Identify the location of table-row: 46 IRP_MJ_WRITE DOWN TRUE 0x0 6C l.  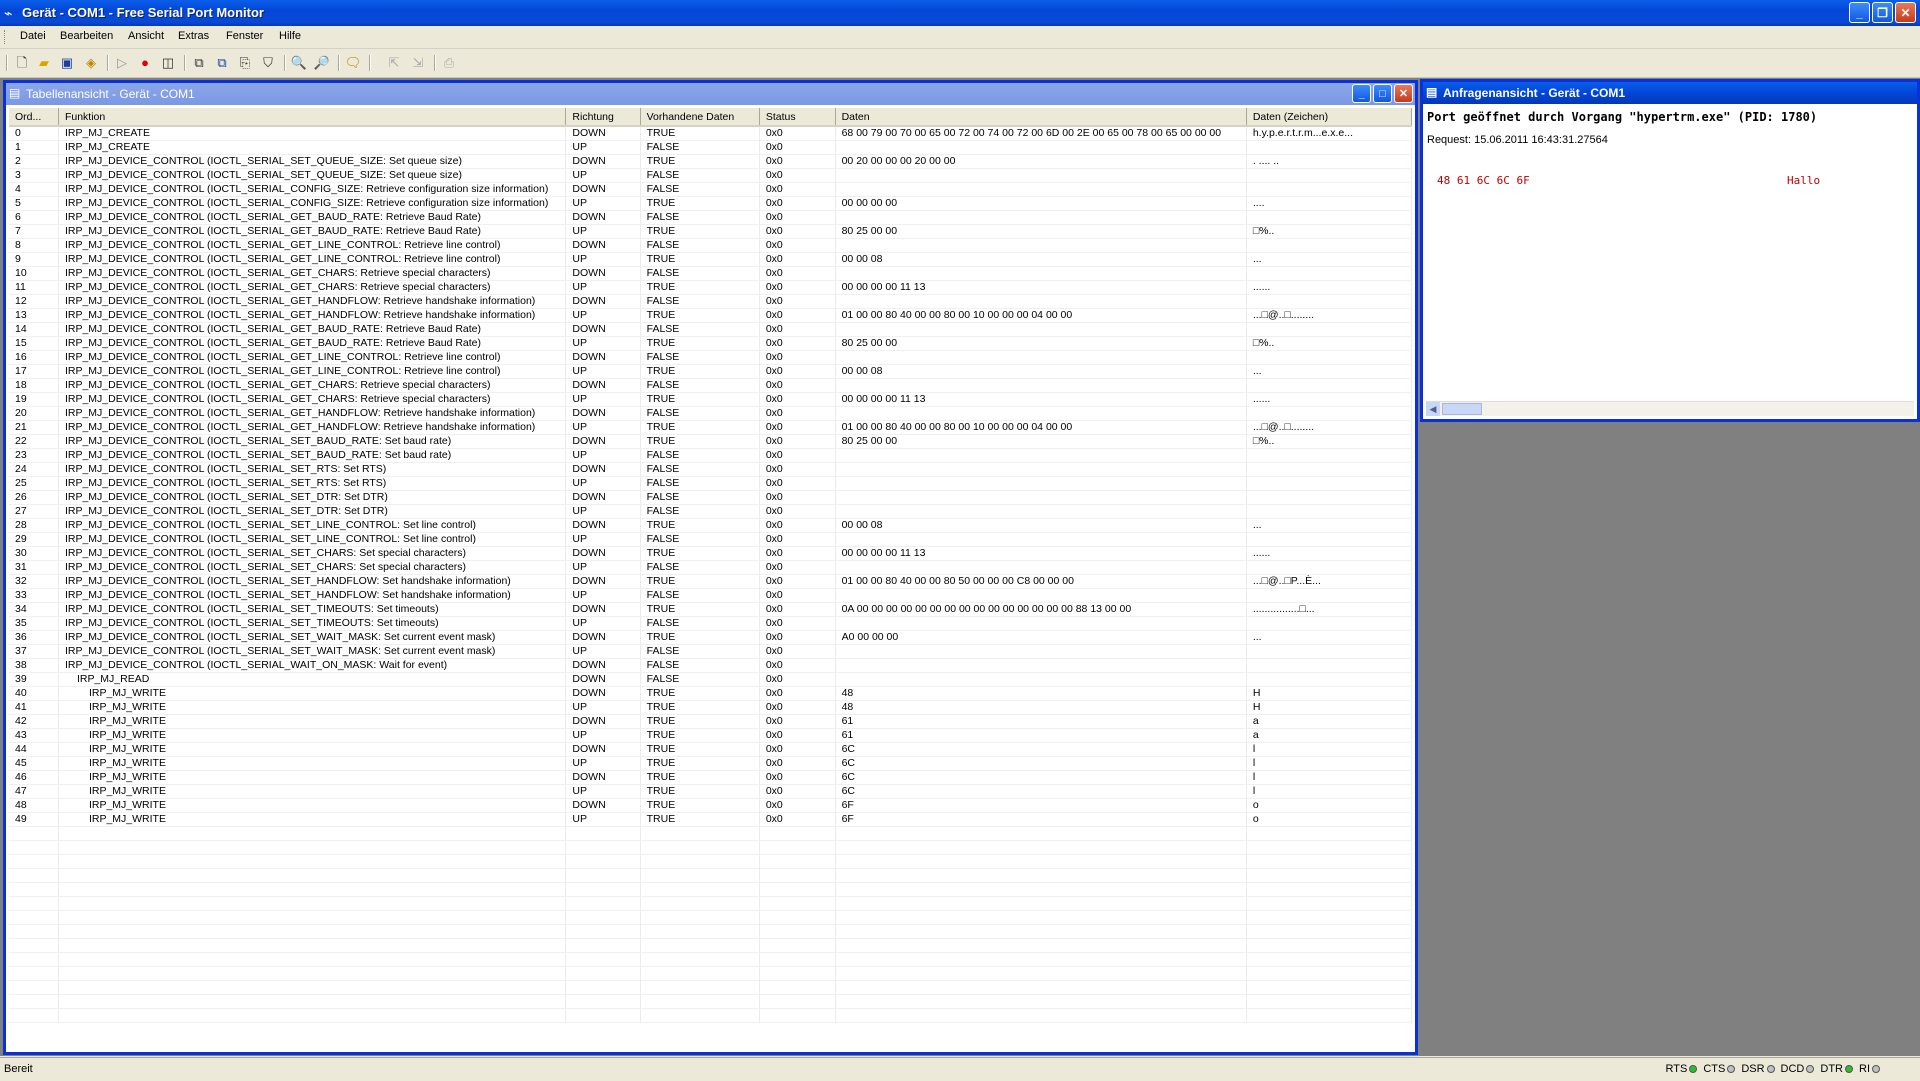
(710, 777).